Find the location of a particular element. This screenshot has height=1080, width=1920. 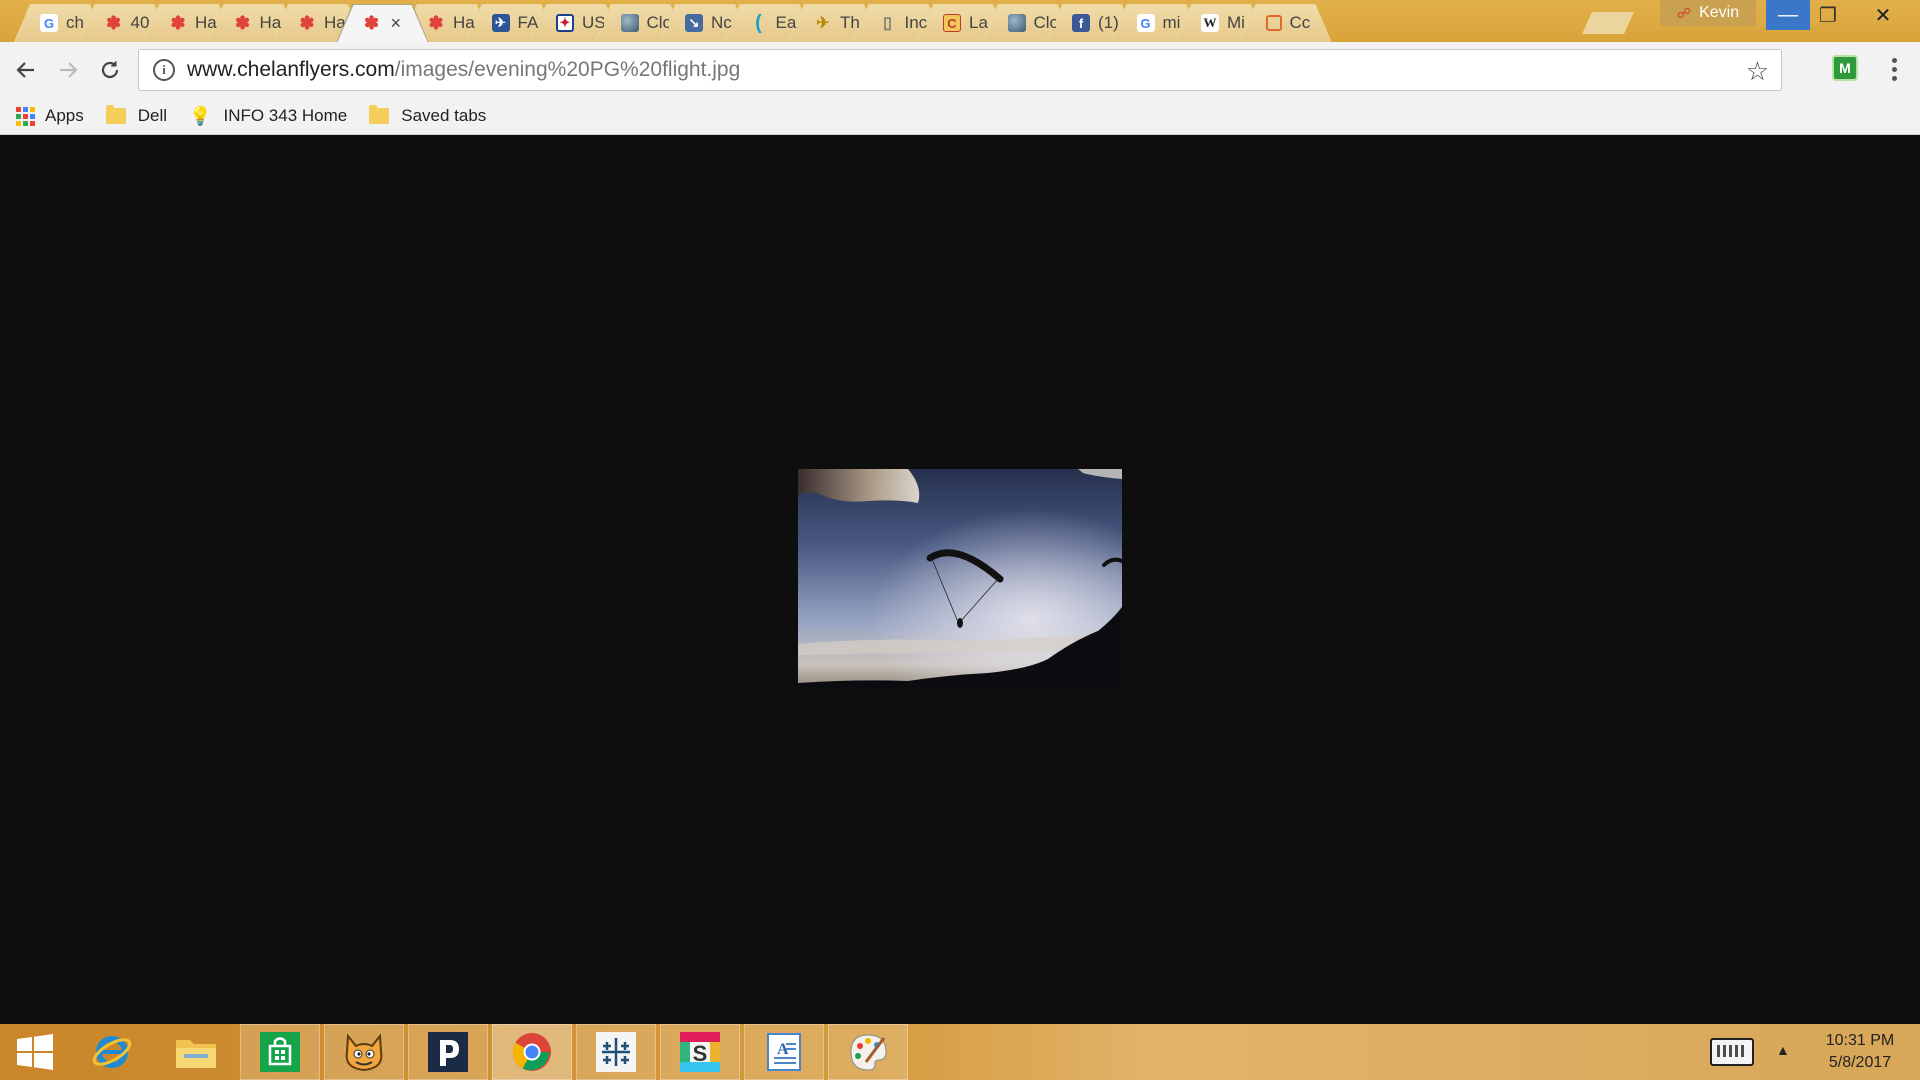

restore-button: ❐ is located at coordinates (1828, 15).